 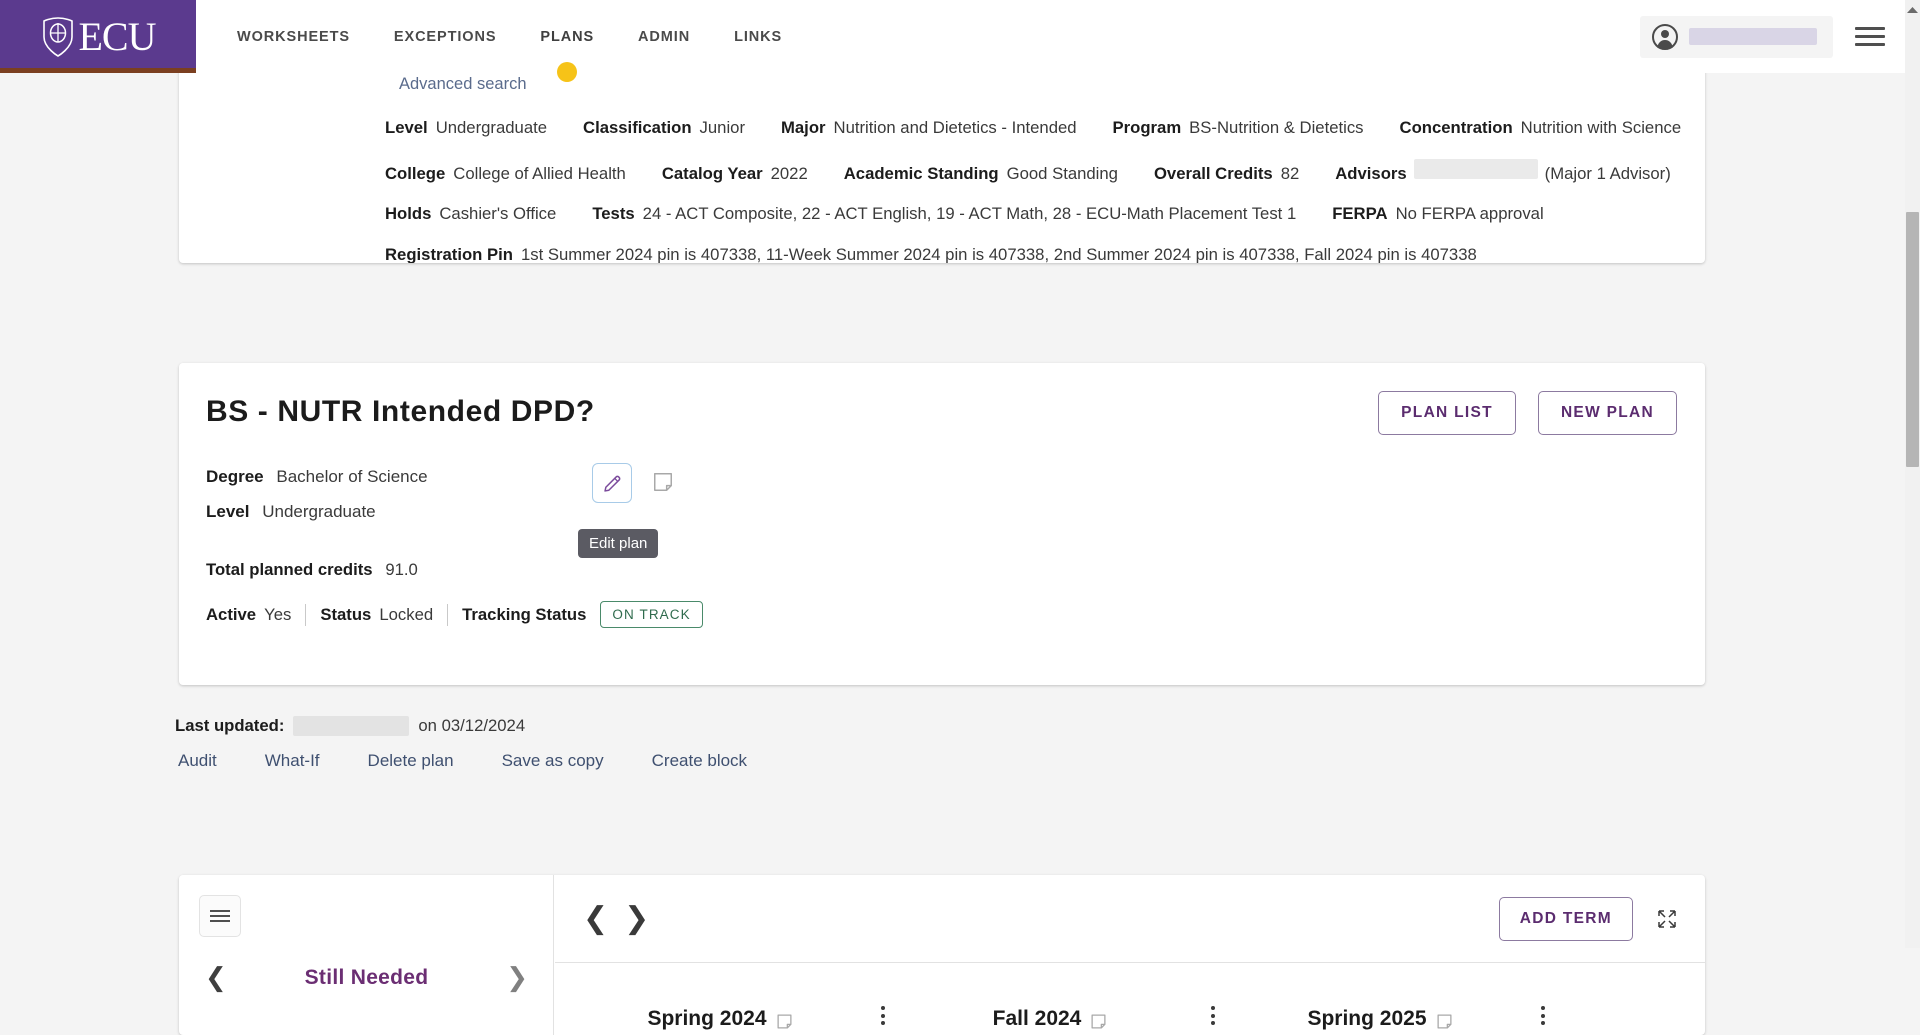 I want to click on nav-tab-worksheets: WORKSHEETS, so click(x=293, y=36).